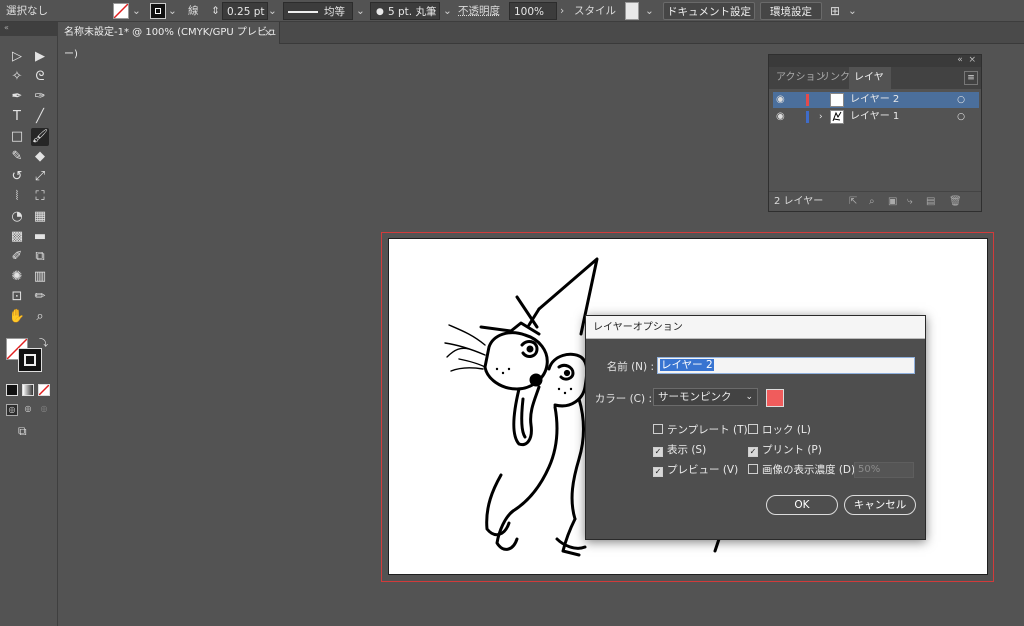  I want to click on slice-tool: ✏, so click(40, 297).